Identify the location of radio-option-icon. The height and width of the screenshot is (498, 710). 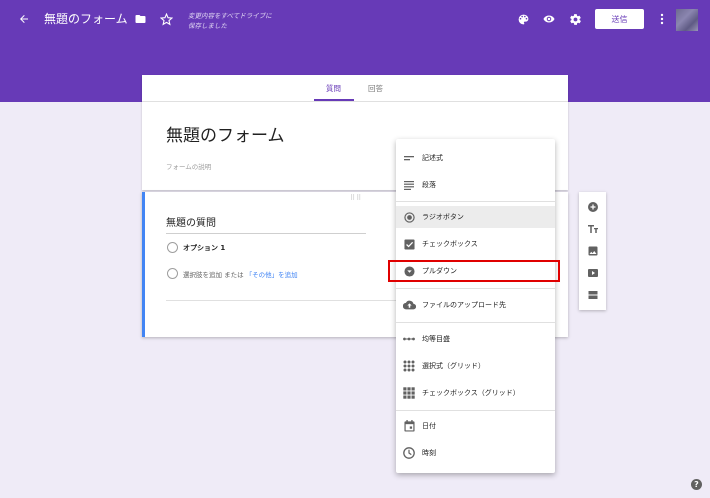
(172, 247).